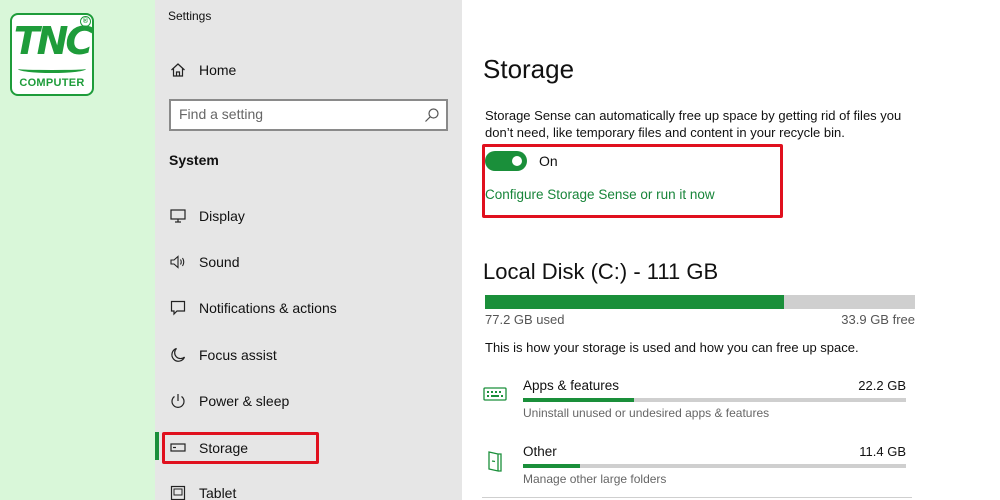 Image resolution: width=1000 pixels, height=500 pixels. I want to click on other-folder-icon, so click(495, 461).